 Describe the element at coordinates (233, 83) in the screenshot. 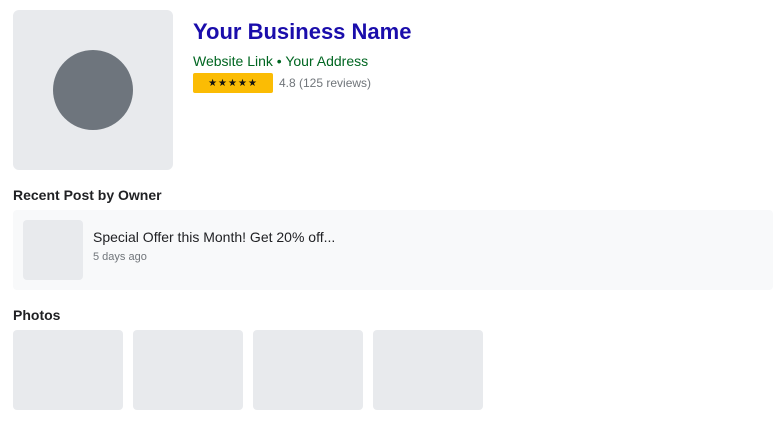

I see `star-rating-badge: ★★★★★` at that location.